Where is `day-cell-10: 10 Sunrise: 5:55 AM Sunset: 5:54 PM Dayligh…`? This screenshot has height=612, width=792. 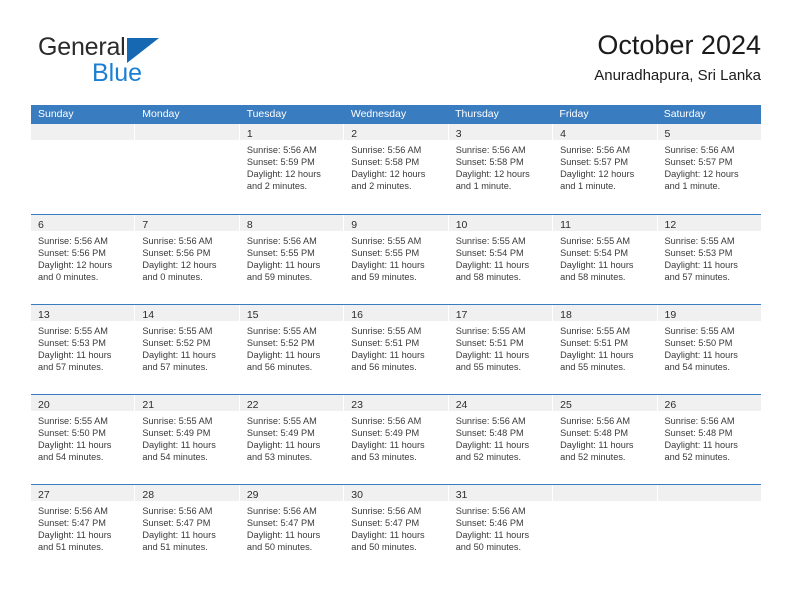 day-cell-10: 10 Sunrise: 5:55 AM Sunset: 5:54 PM Dayligh… is located at coordinates (501, 259).